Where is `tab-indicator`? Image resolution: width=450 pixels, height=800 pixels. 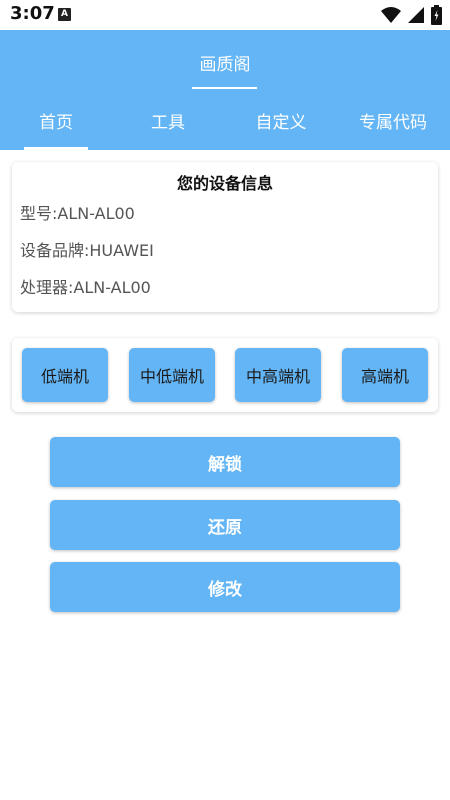 tab-indicator is located at coordinates (56, 148).